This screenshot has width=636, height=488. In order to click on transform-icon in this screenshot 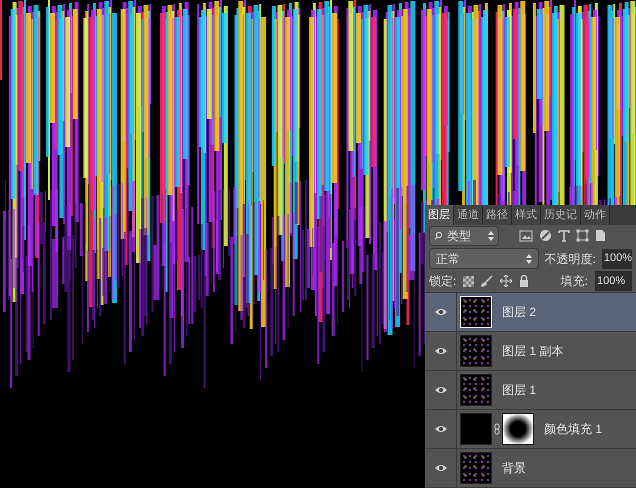, I will do `click(582, 235)`.